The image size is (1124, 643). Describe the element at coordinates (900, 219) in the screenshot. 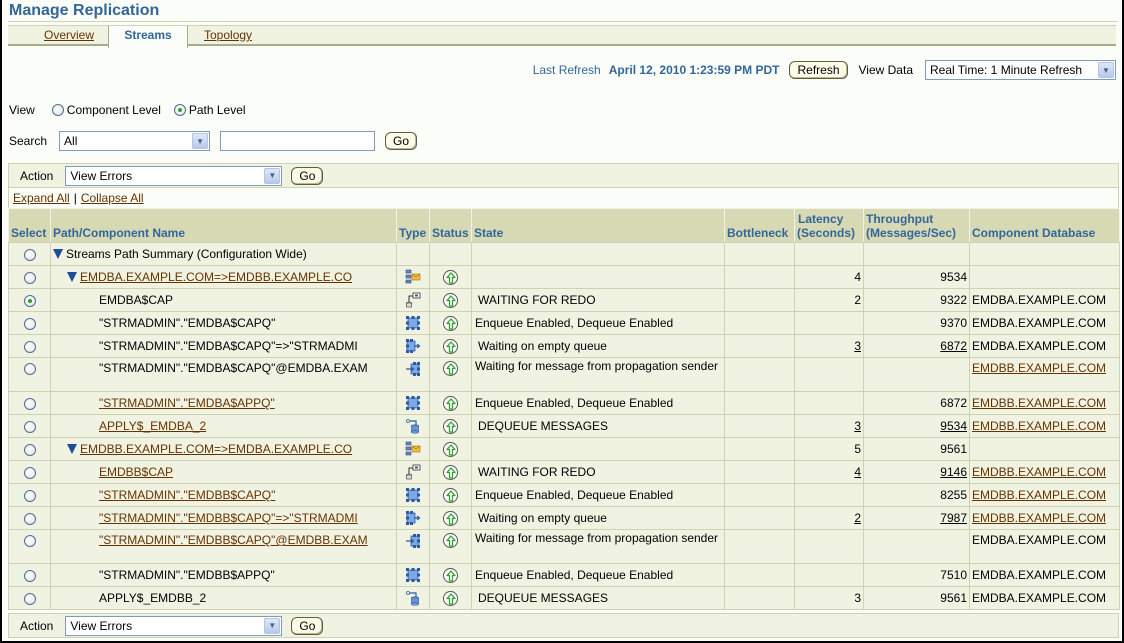

I see `col-throughput-line1: Throughput` at that location.